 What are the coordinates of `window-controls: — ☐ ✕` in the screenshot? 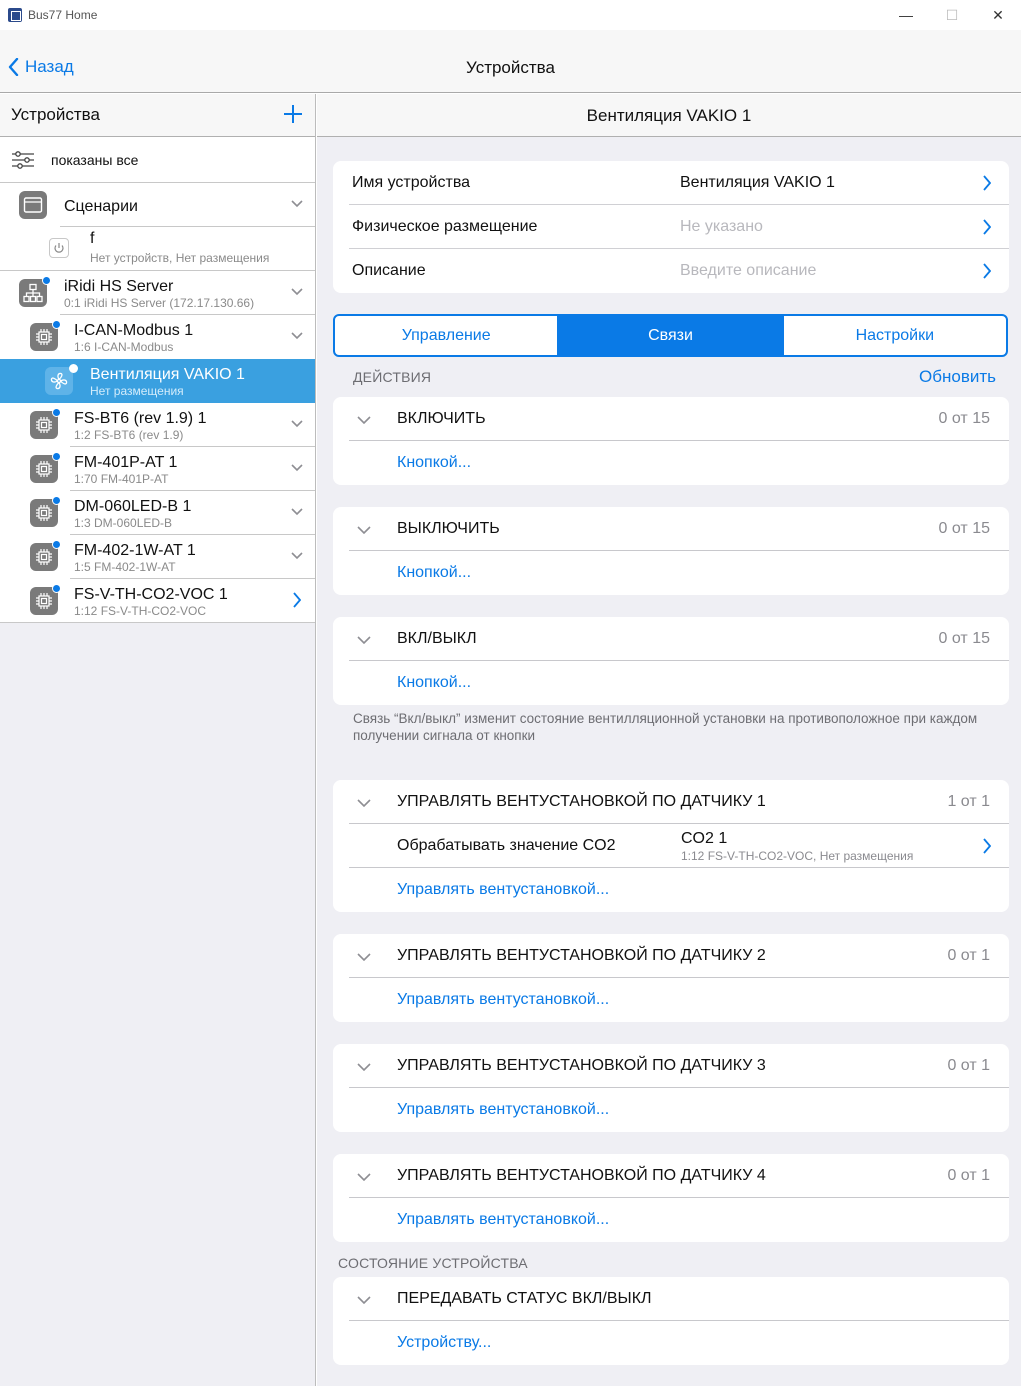 It's located at (952, 15).